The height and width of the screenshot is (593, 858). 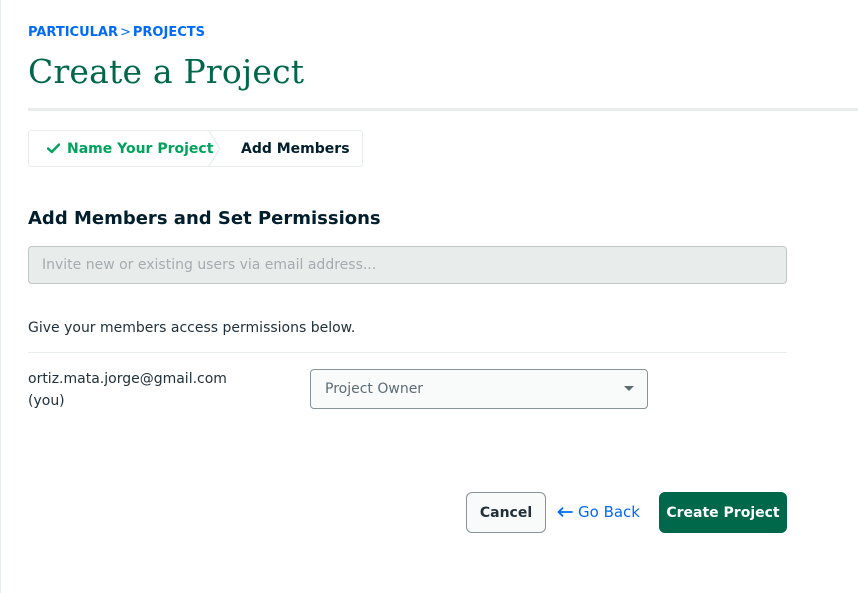 I want to click on breadcrumb: PARTICULAR > PROJECTS, so click(x=116, y=32).